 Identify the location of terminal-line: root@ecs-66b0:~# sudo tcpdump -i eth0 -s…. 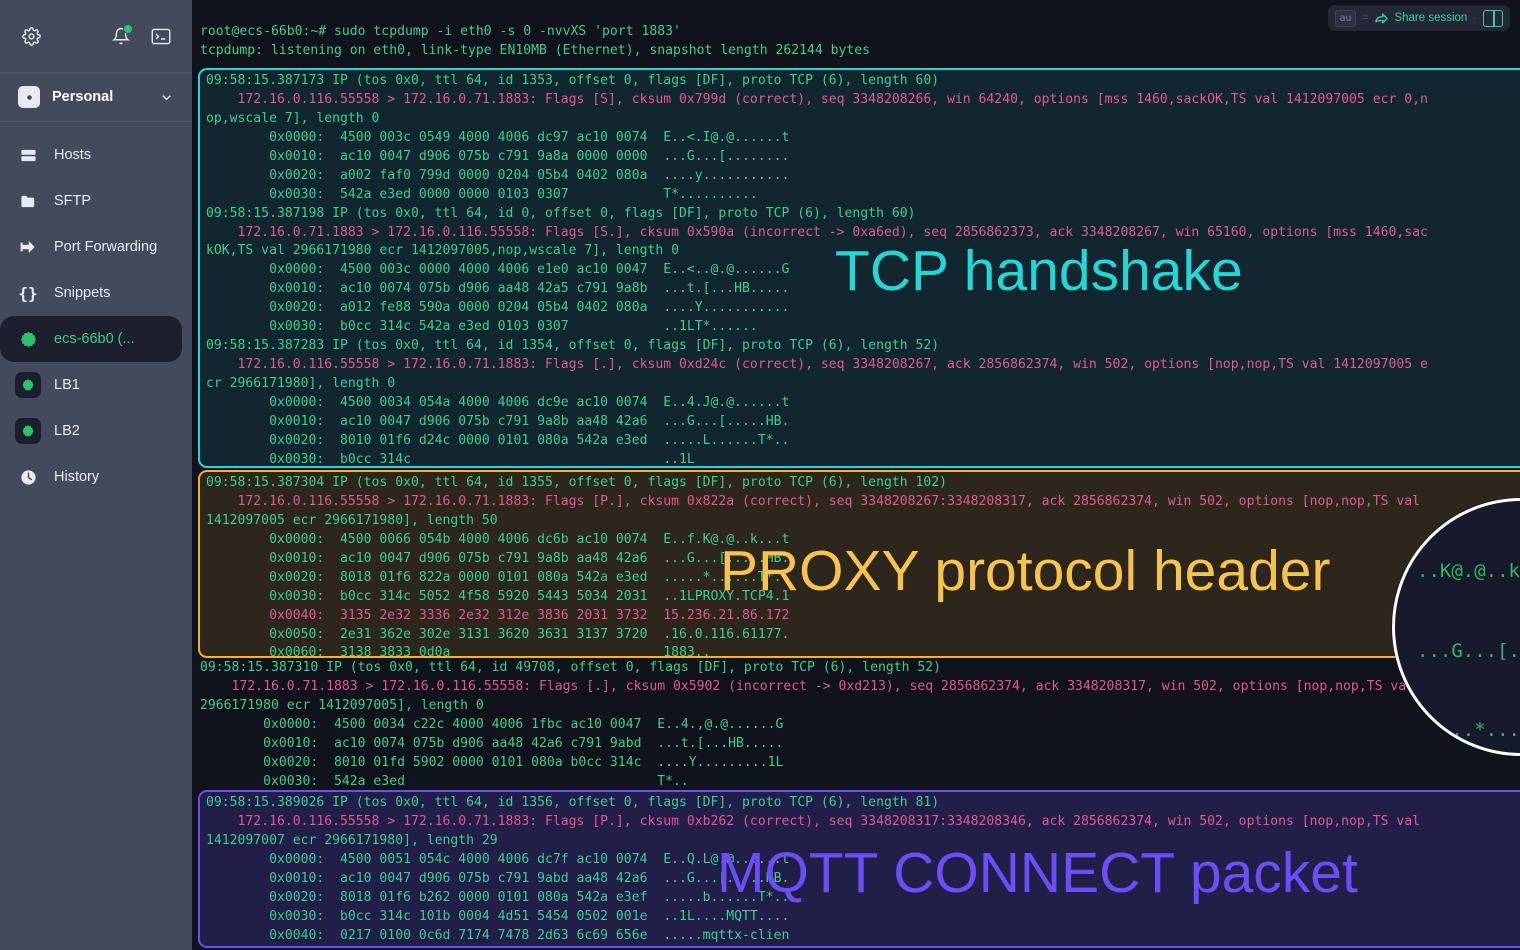
(440, 31).